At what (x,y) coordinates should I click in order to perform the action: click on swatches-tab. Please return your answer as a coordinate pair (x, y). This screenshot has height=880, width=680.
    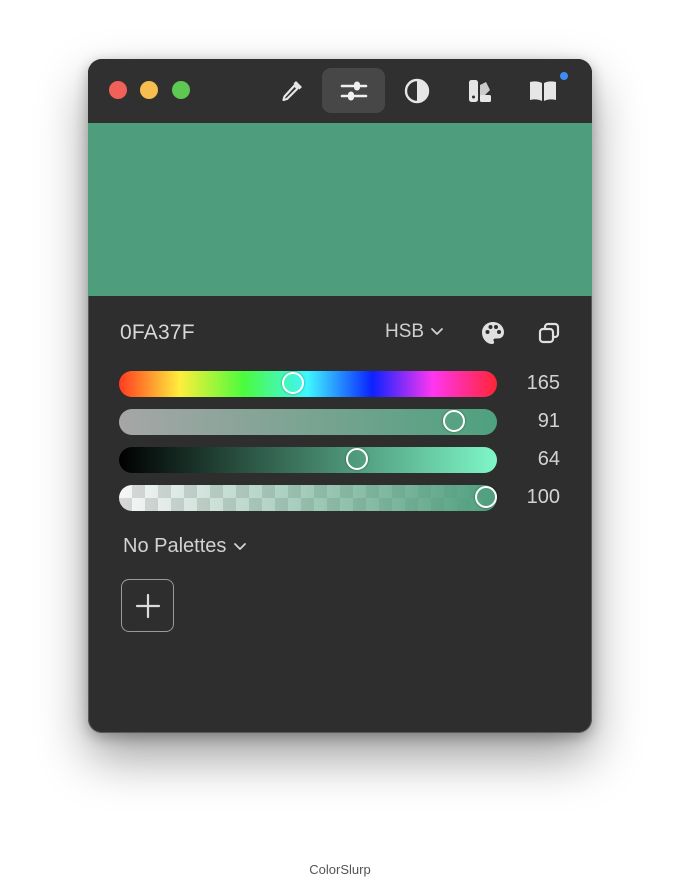
    Looking at the image, I should click on (479, 90).